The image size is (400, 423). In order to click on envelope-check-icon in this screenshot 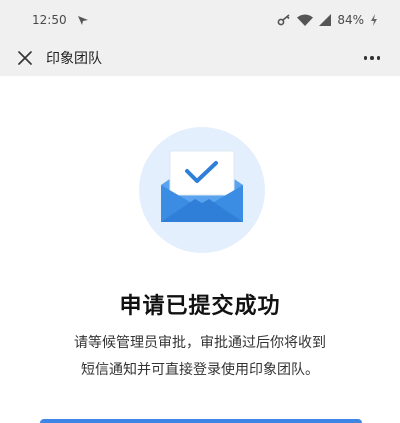, I will do `click(202, 190)`.